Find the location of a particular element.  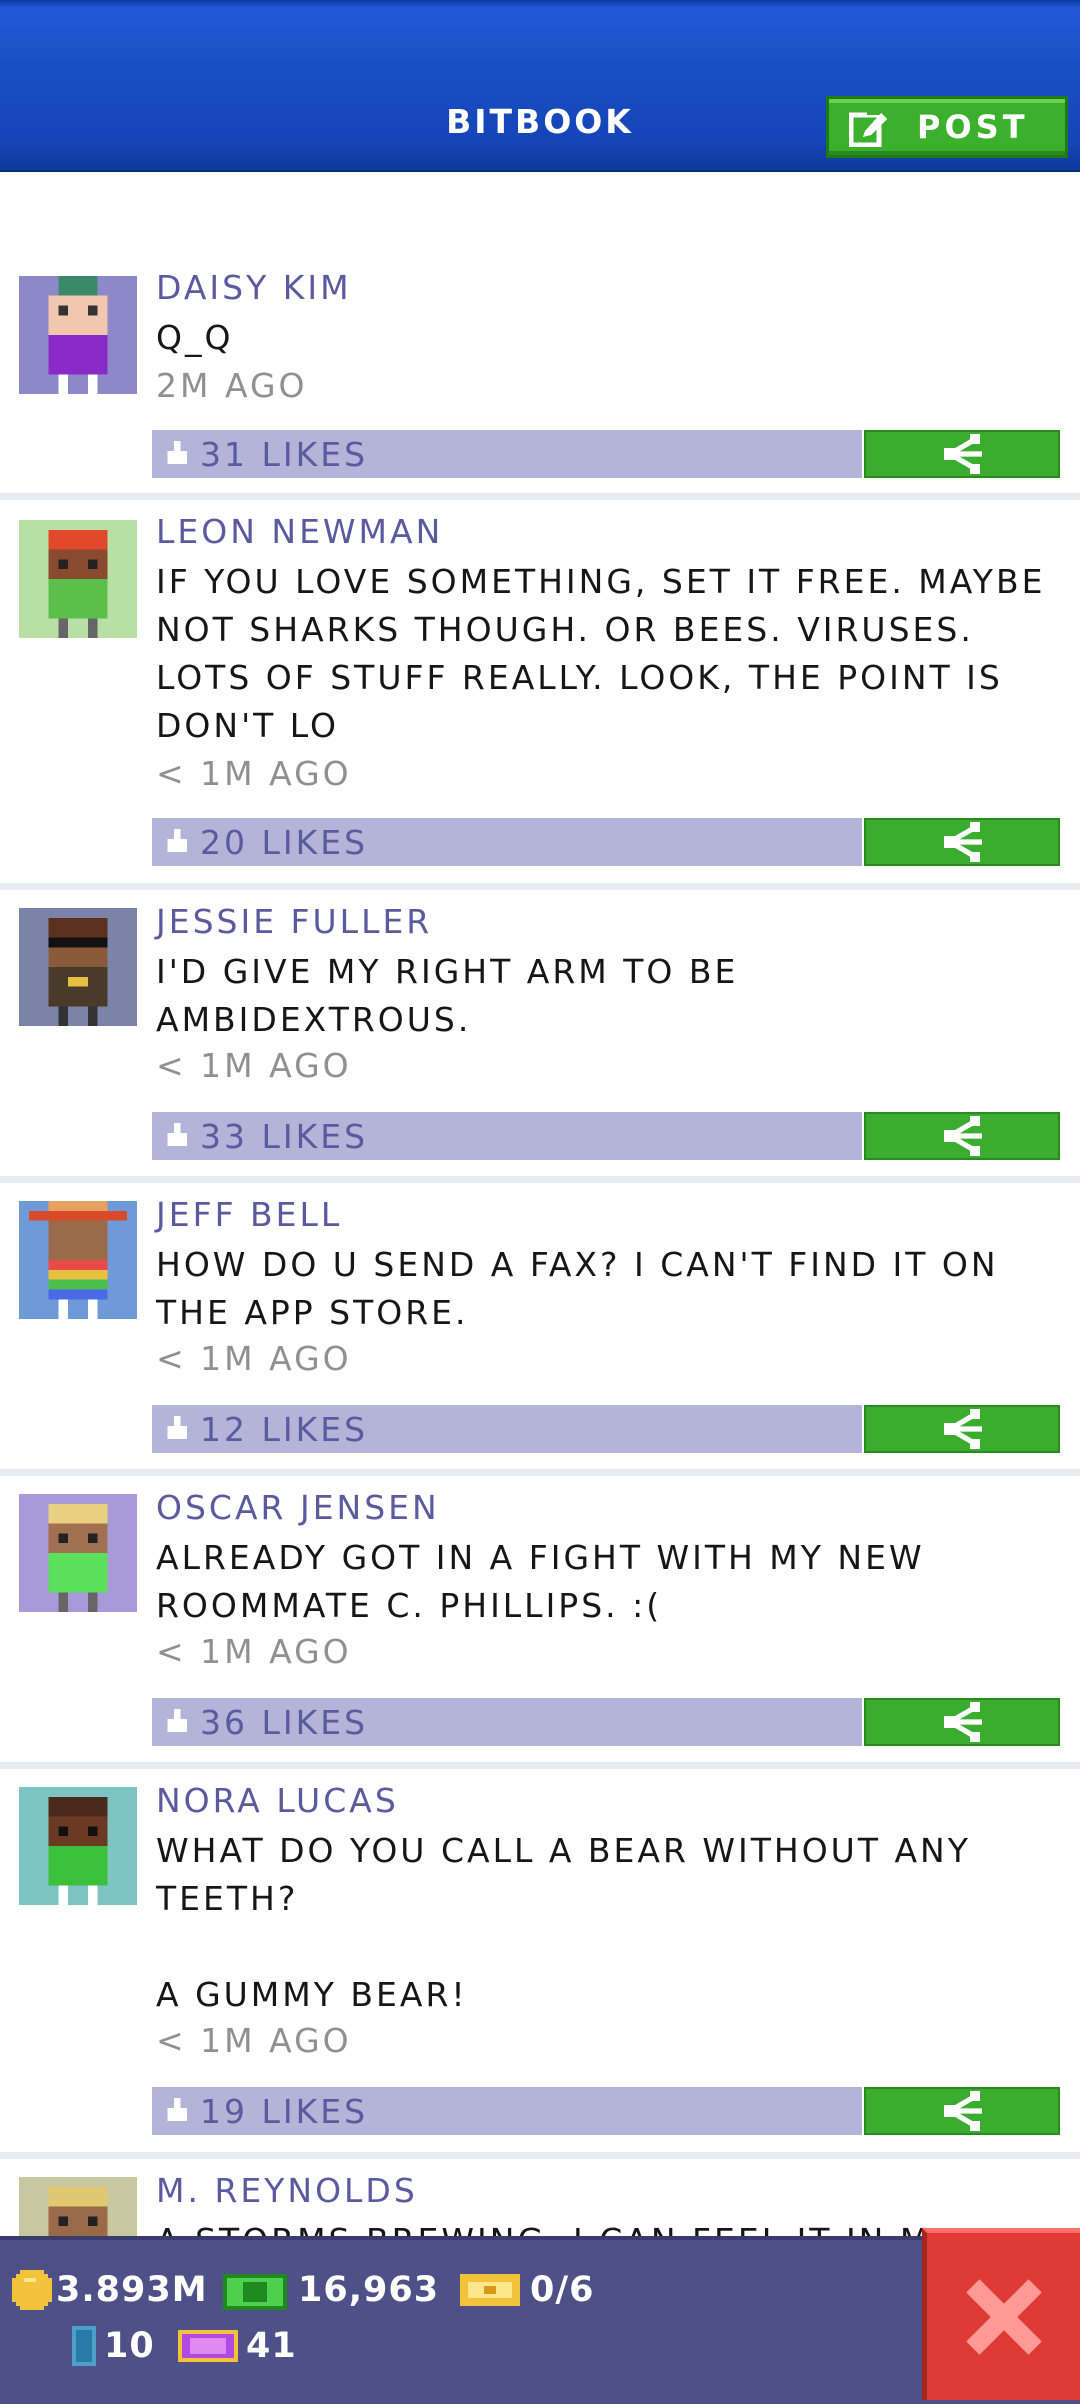

ticket-icon is located at coordinates (490, 2290).